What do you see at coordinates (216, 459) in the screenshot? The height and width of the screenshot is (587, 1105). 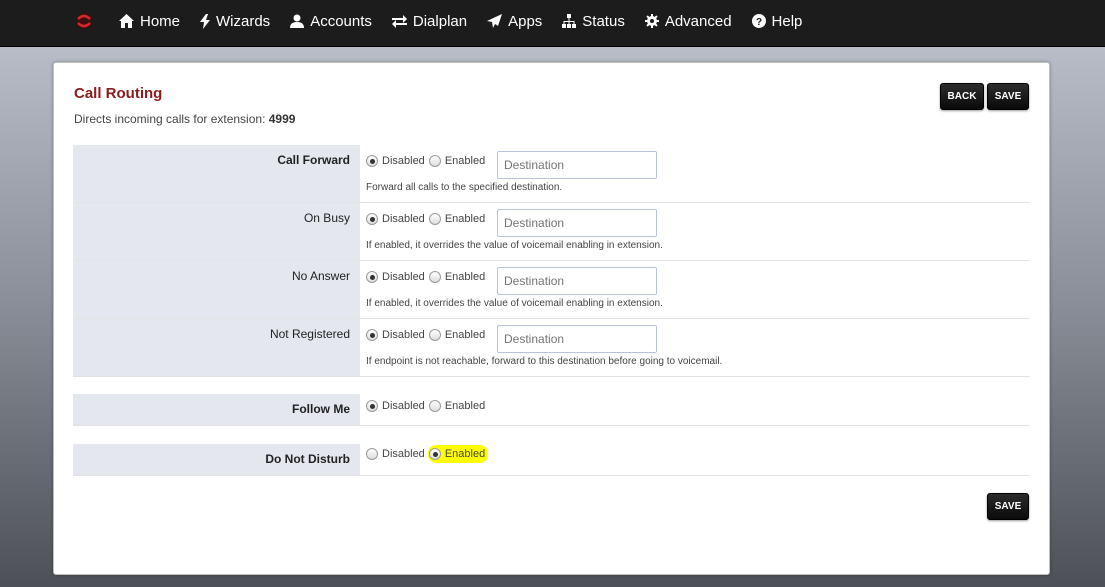 I see `do-not-disturb-label: Do Not Disturb` at bounding box center [216, 459].